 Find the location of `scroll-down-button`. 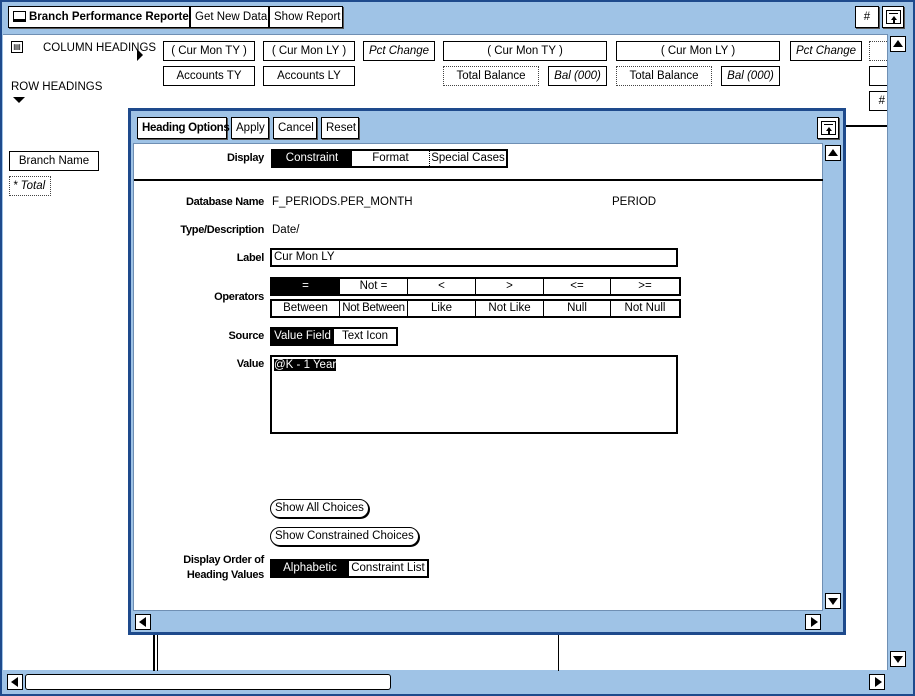

scroll-down-button is located at coordinates (898, 659).